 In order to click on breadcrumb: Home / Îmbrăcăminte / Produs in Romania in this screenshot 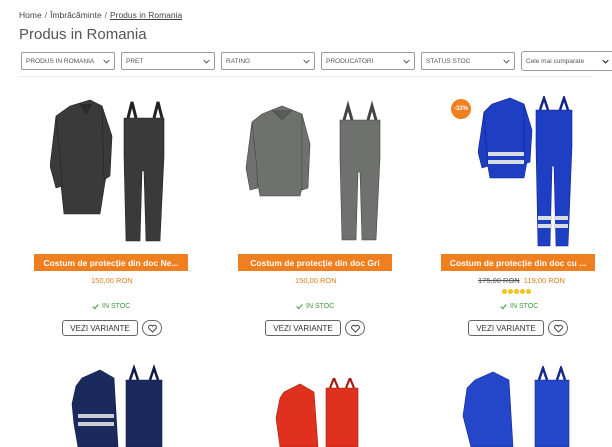, I will do `click(100, 15)`.